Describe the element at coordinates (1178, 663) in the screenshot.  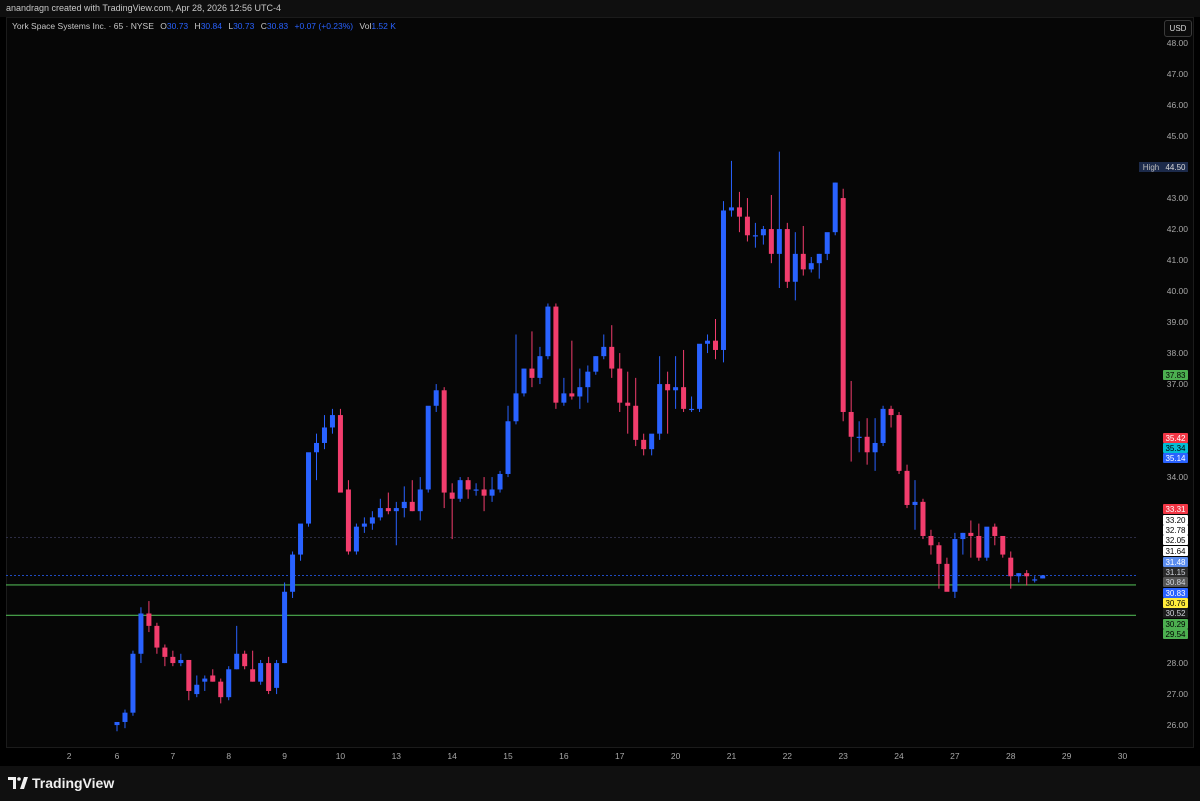
I see `y-tick-label: 28.00` at that location.